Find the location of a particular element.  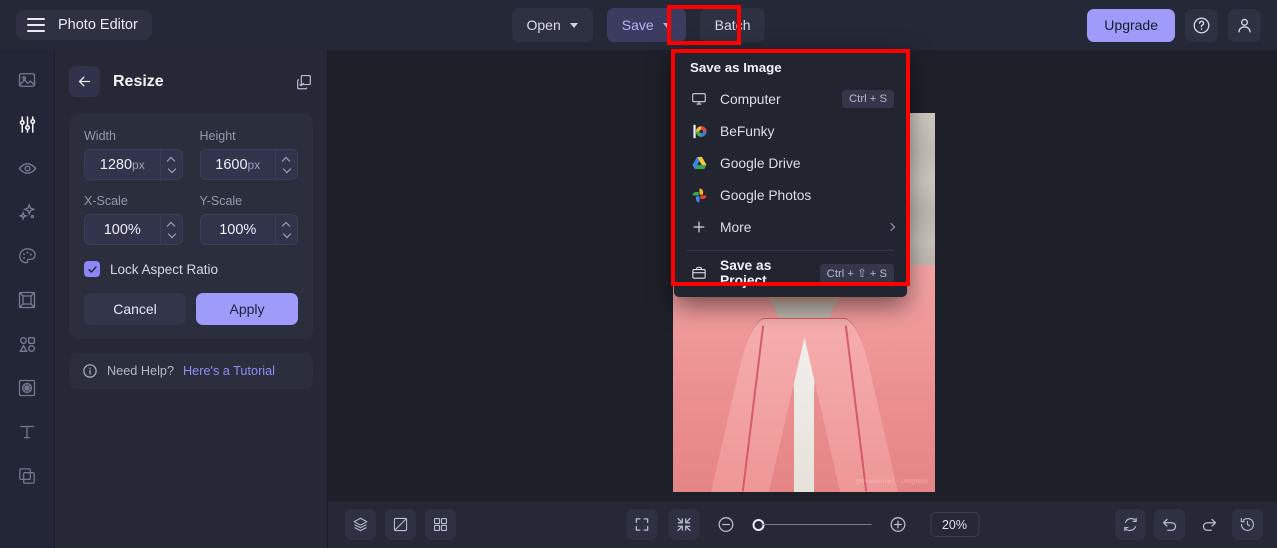

yscale-input: 100% is located at coordinates (248, 229).